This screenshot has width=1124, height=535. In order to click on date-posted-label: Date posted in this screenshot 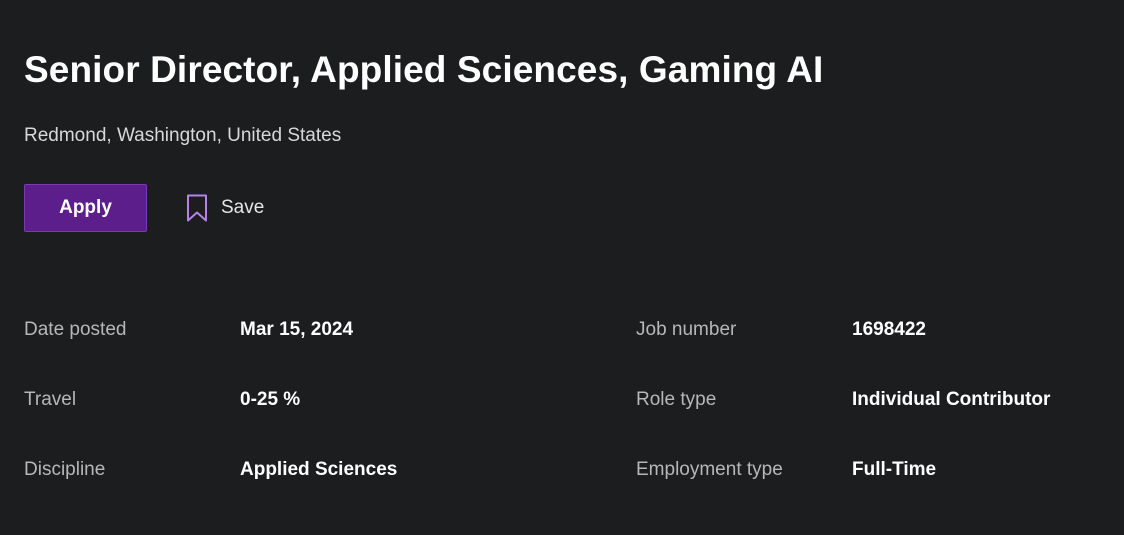, I will do `click(75, 329)`.